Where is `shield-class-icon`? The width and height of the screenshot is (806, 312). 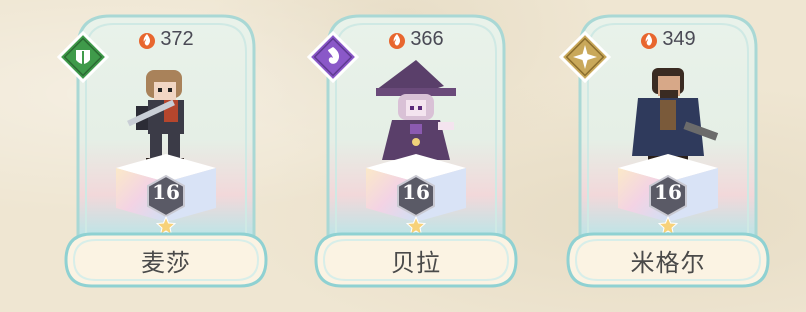
shield-class-icon is located at coordinates (83, 57).